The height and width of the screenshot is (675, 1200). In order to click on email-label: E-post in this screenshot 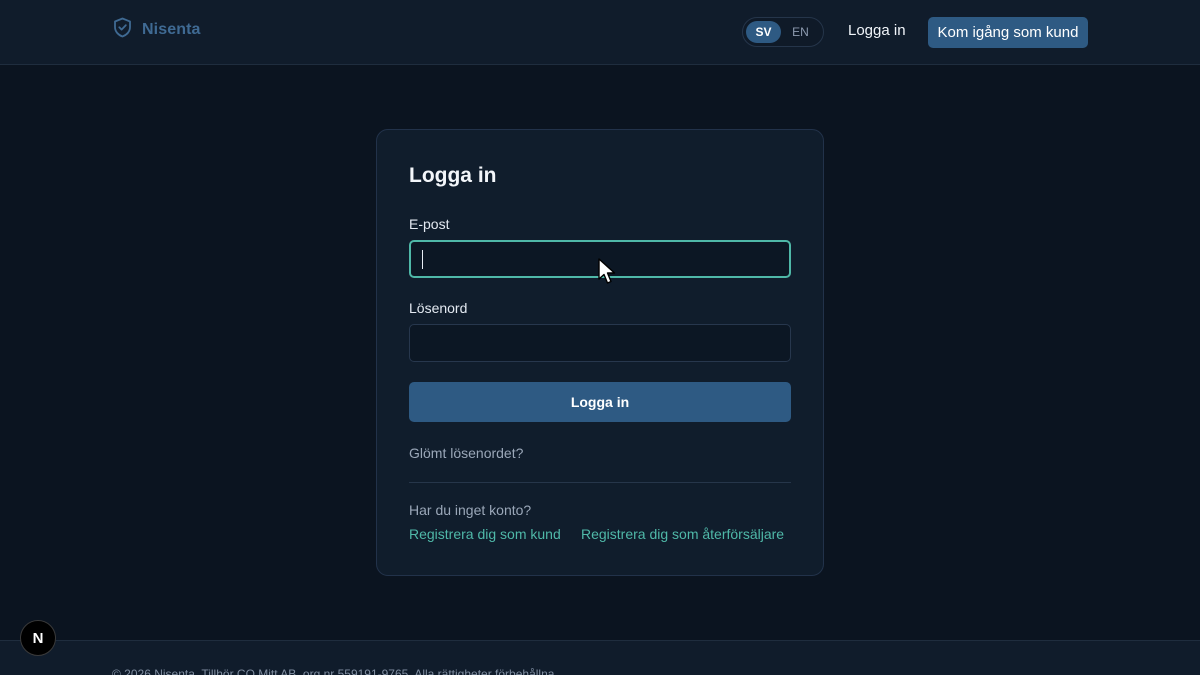, I will do `click(429, 224)`.